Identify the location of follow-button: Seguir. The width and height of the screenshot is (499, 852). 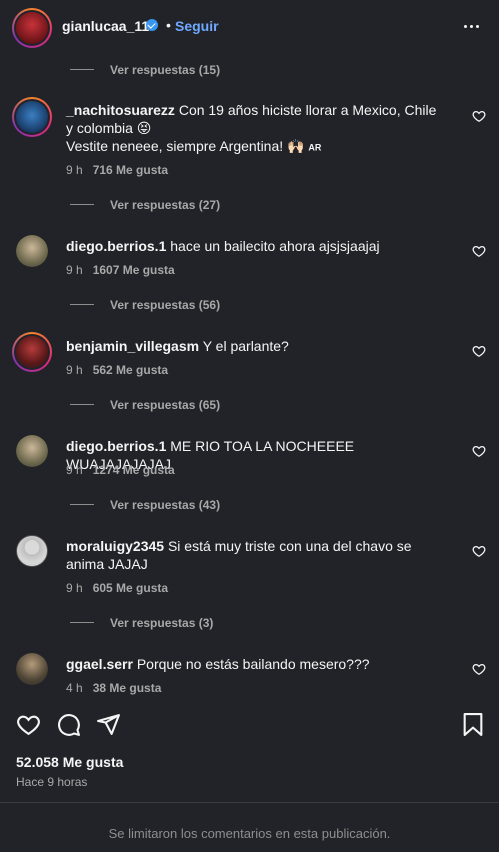
(197, 26).